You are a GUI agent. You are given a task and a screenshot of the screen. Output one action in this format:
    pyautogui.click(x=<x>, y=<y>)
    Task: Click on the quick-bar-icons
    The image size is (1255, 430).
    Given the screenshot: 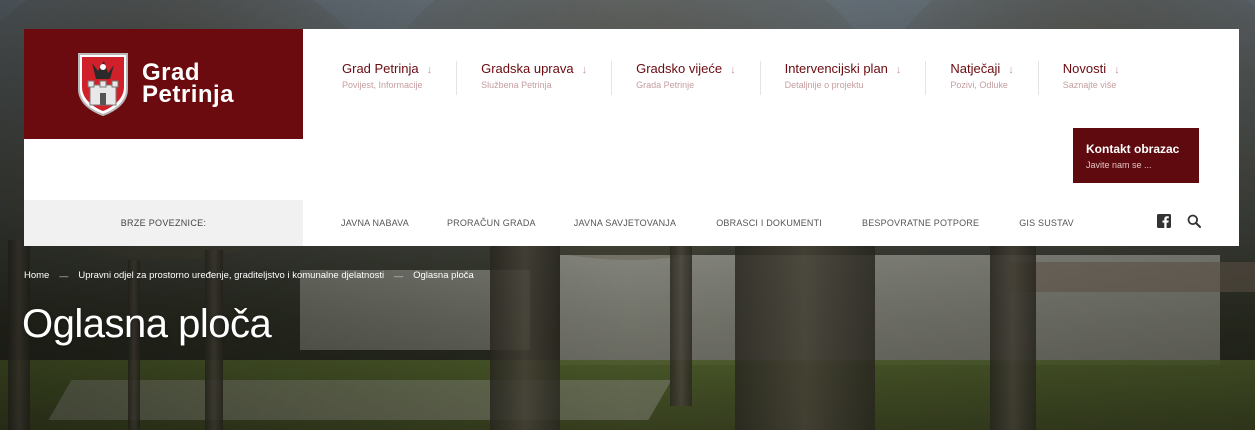 What is the action you would take?
    pyautogui.click(x=1179, y=221)
    